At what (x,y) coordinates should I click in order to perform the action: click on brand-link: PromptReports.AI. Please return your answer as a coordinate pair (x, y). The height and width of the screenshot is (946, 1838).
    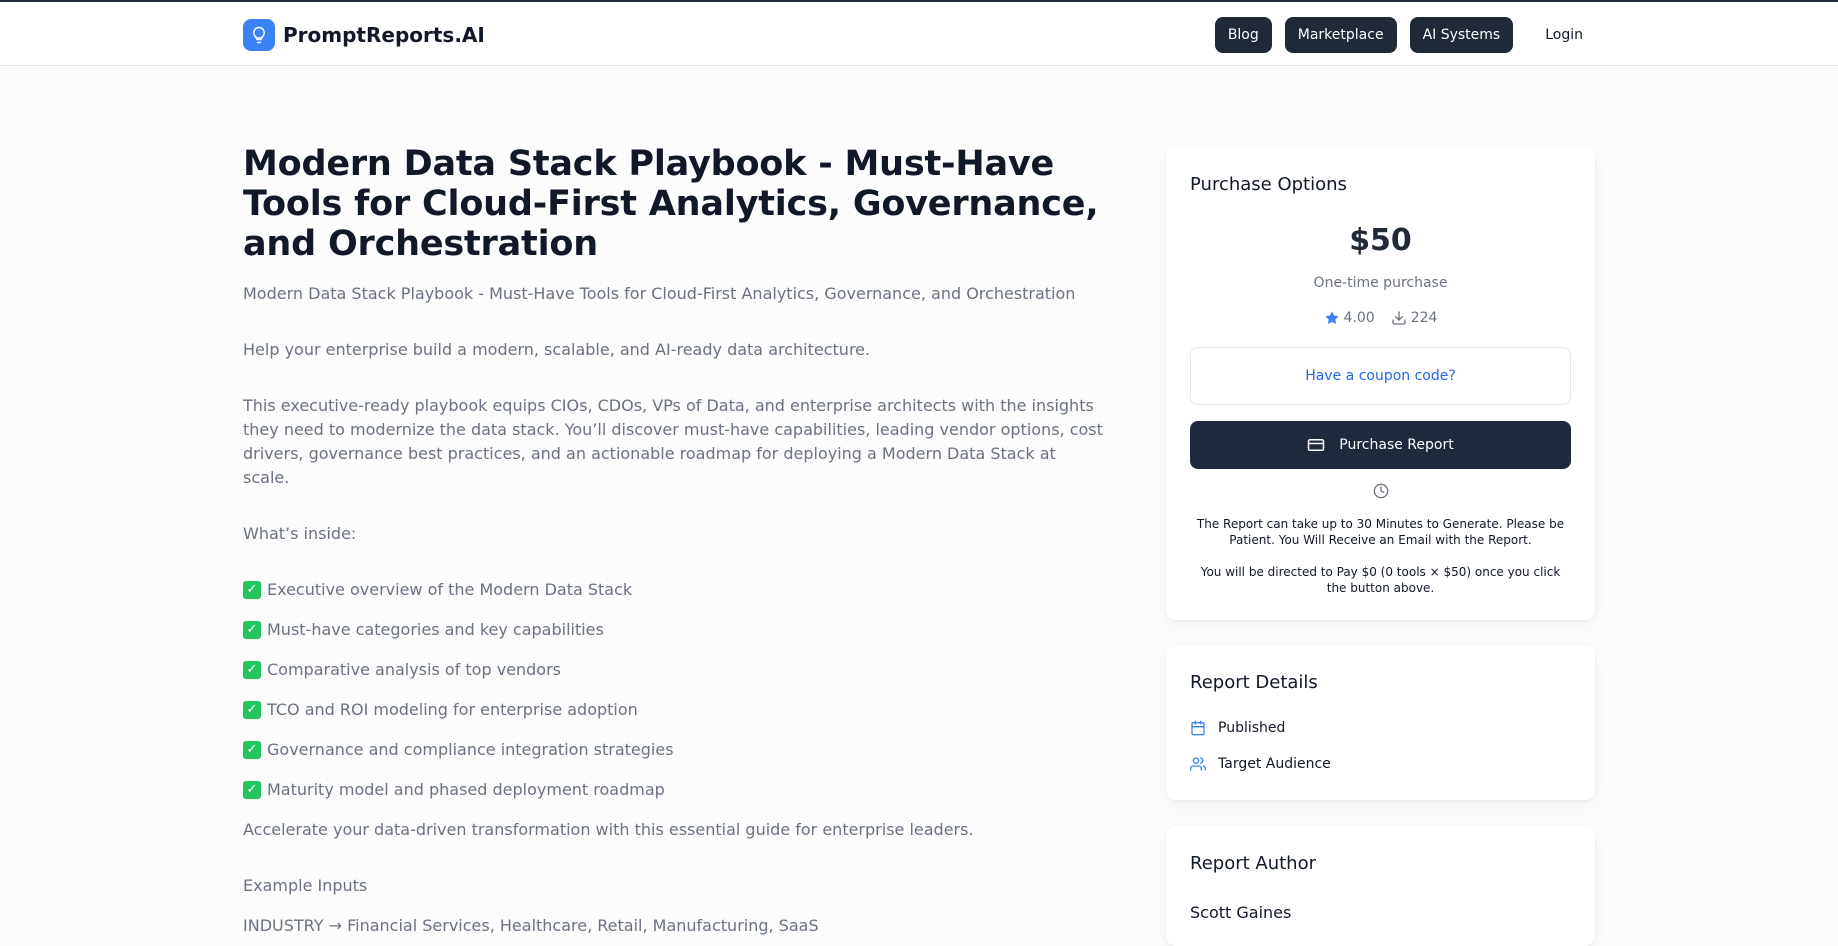
    Looking at the image, I should click on (364, 35).